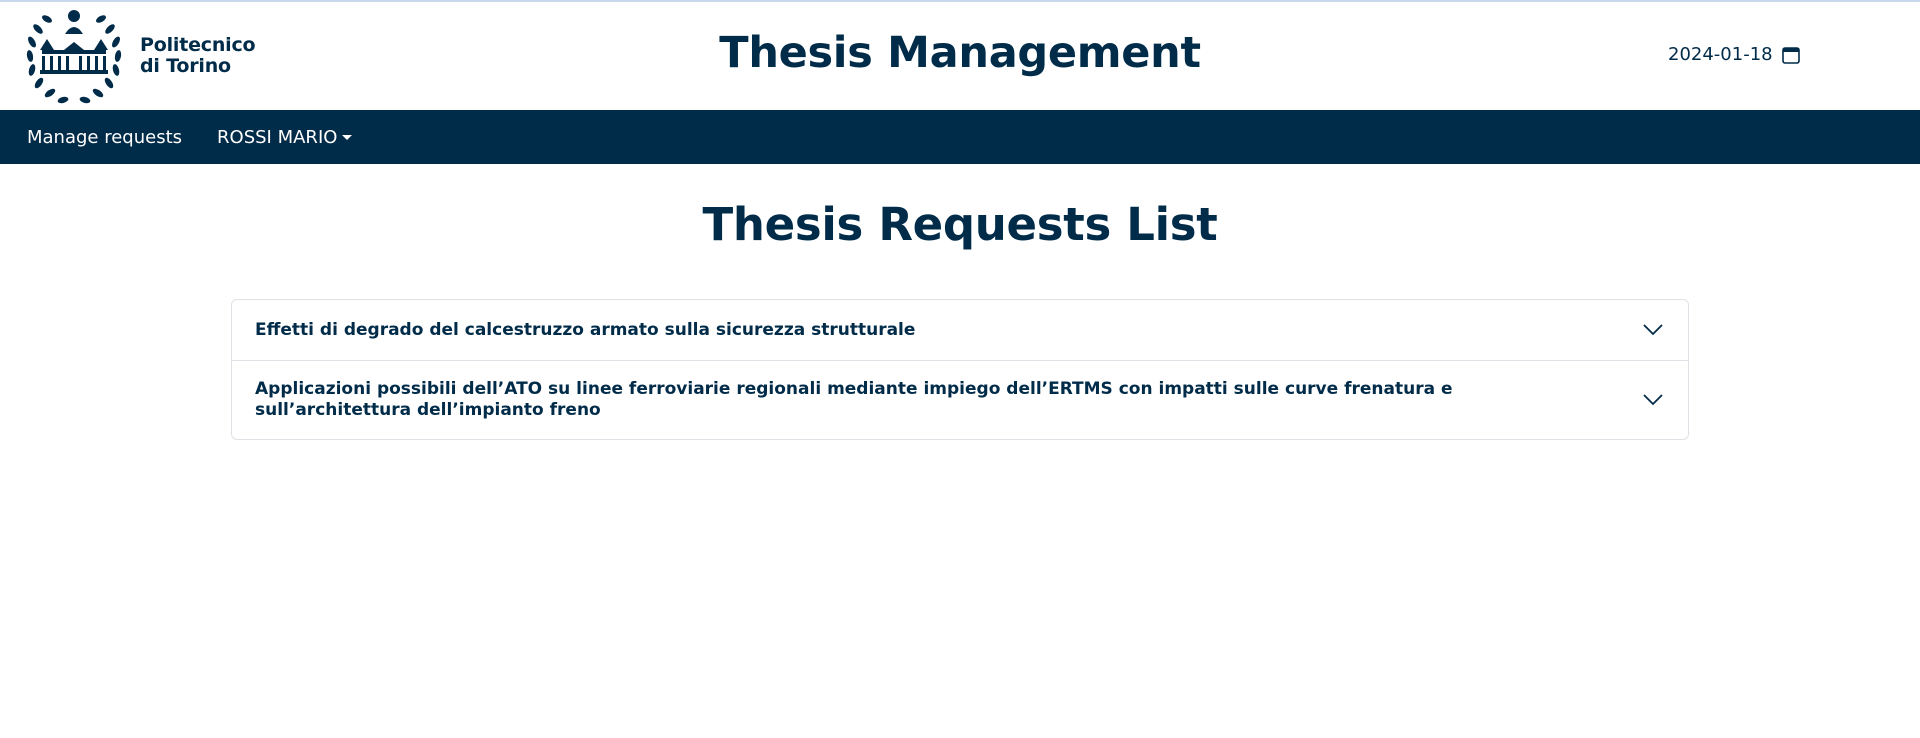 This screenshot has height=738, width=1920. What do you see at coordinates (104, 137) in the screenshot?
I see `nav-manage-requests: Manage requests` at bounding box center [104, 137].